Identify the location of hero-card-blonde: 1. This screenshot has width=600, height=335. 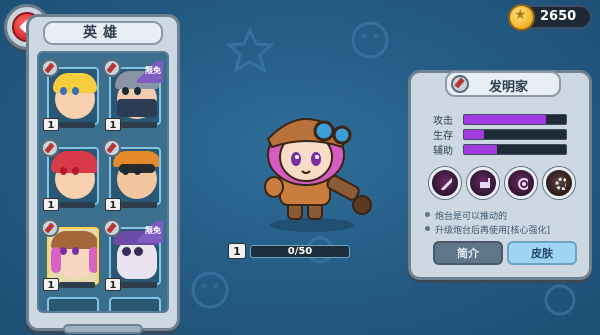
(70, 95).